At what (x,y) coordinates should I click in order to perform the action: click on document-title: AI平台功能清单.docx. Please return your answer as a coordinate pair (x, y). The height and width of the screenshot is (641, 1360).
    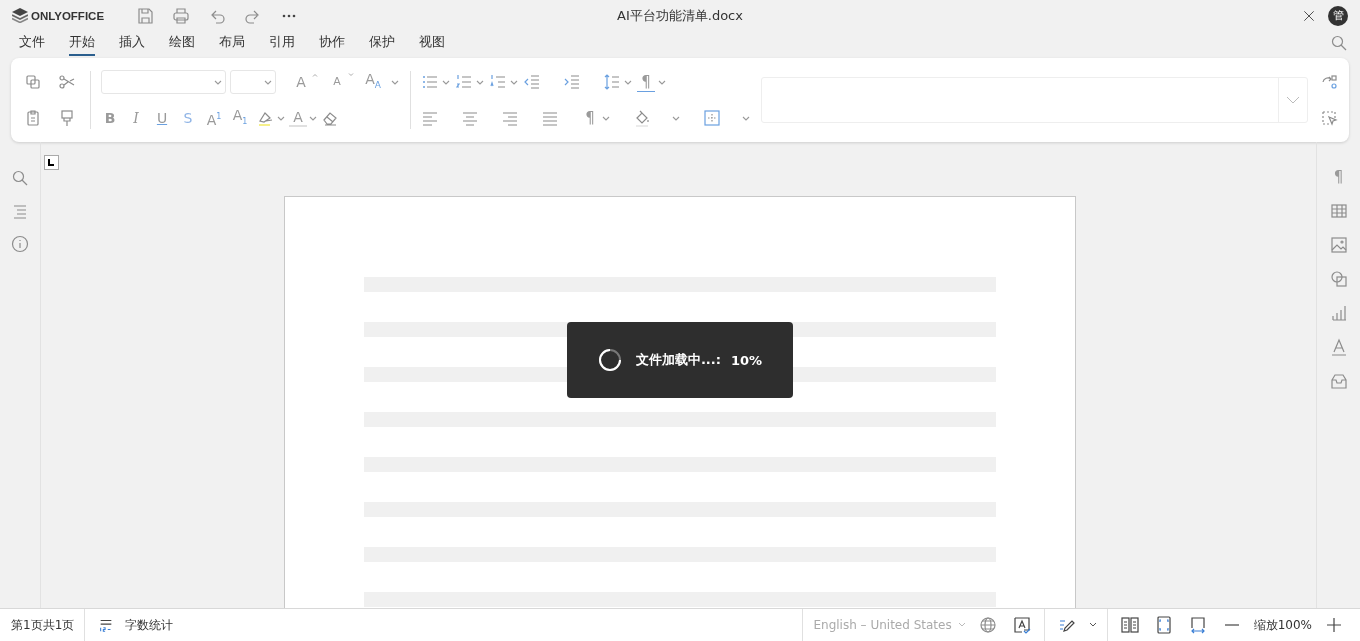
    Looking at the image, I should click on (680, 15).